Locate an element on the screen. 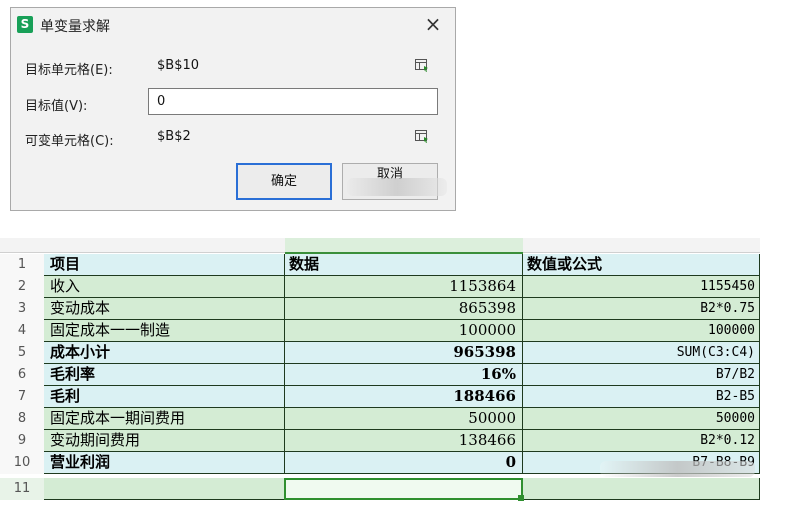  cell-b4: 100000 is located at coordinates (404, 331).